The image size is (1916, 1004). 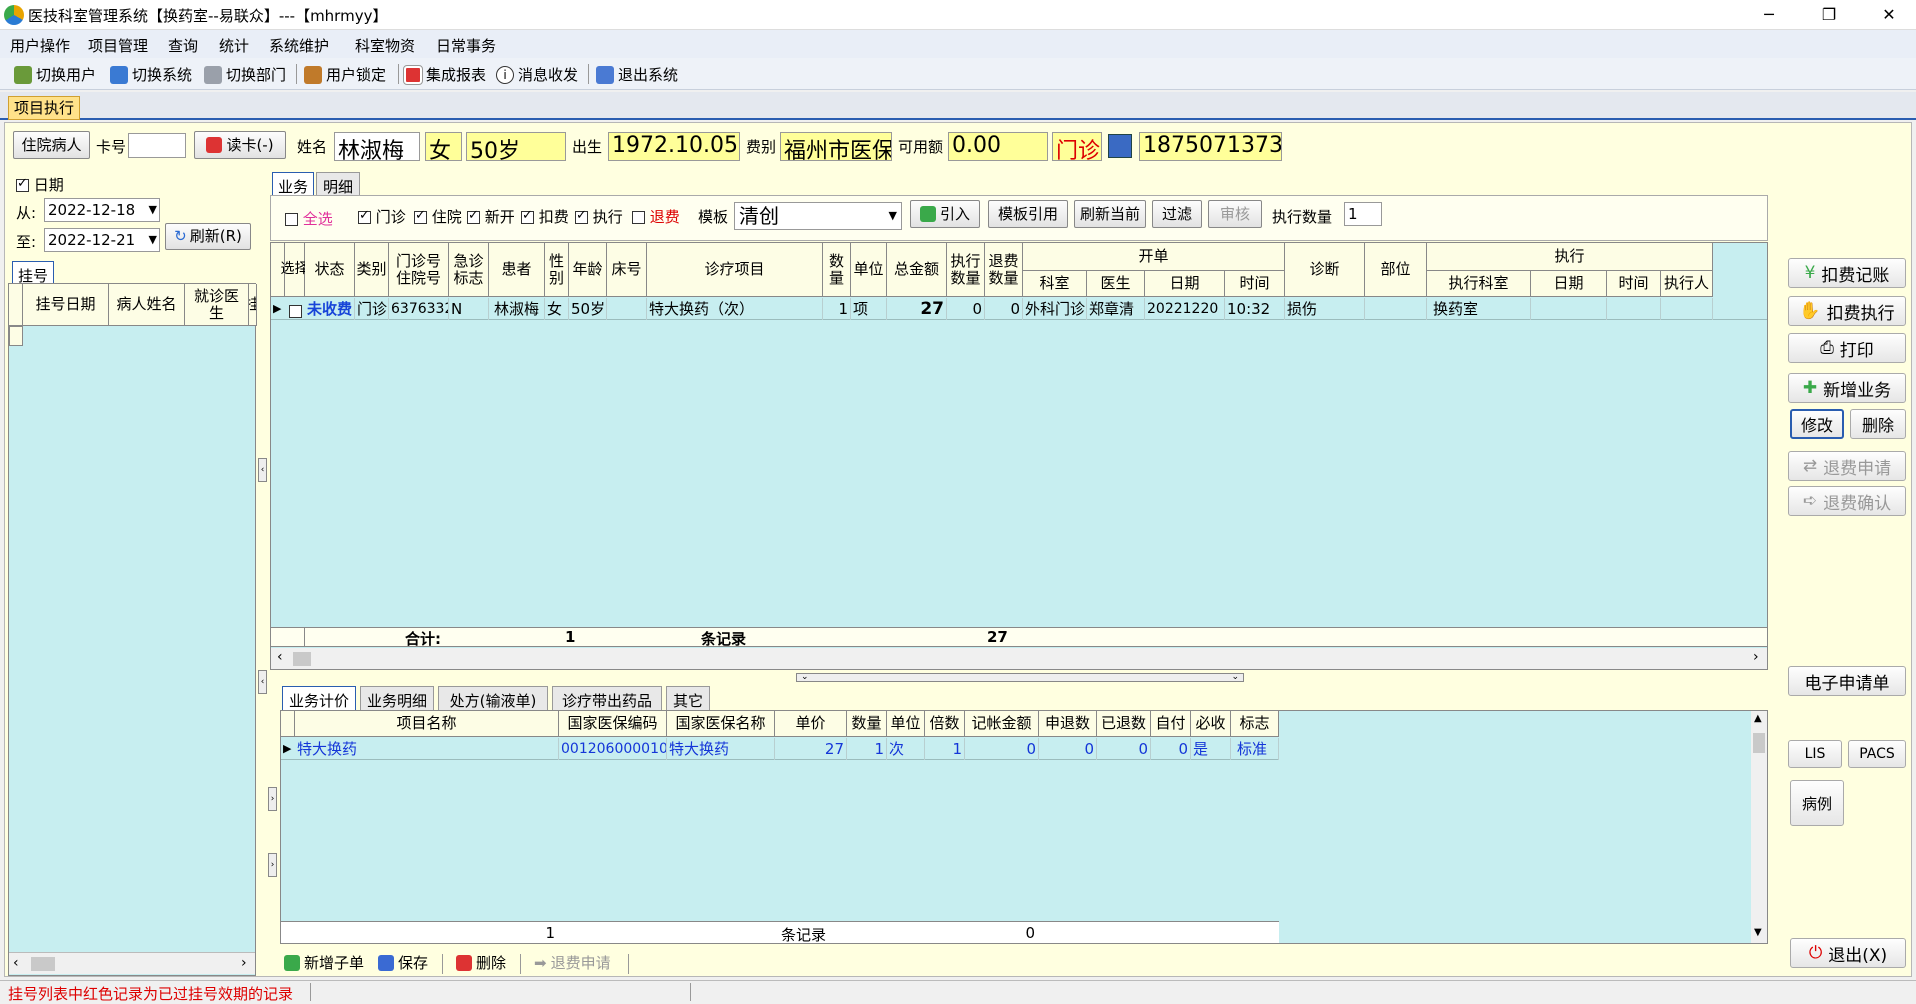 What do you see at coordinates (208, 236) in the screenshot?
I see `refresh-button: ↻ 刷新(R)` at bounding box center [208, 236].